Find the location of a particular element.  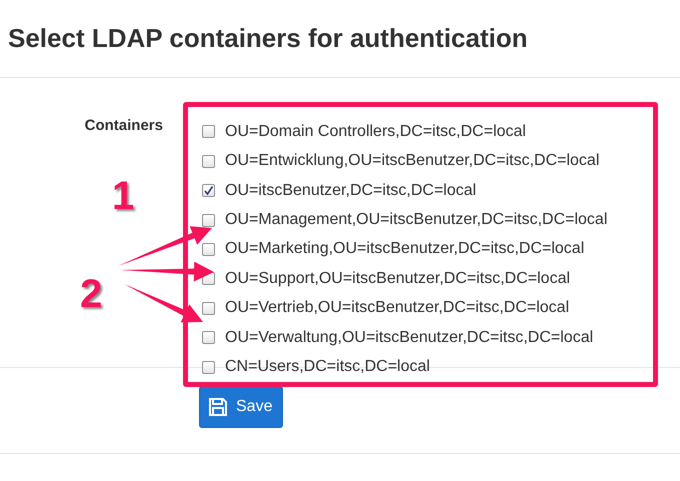

container-label: OU=Verwaltung,OU=itscBenutzer,DC=itsc,DC=local is located at coordinates (409, 337).